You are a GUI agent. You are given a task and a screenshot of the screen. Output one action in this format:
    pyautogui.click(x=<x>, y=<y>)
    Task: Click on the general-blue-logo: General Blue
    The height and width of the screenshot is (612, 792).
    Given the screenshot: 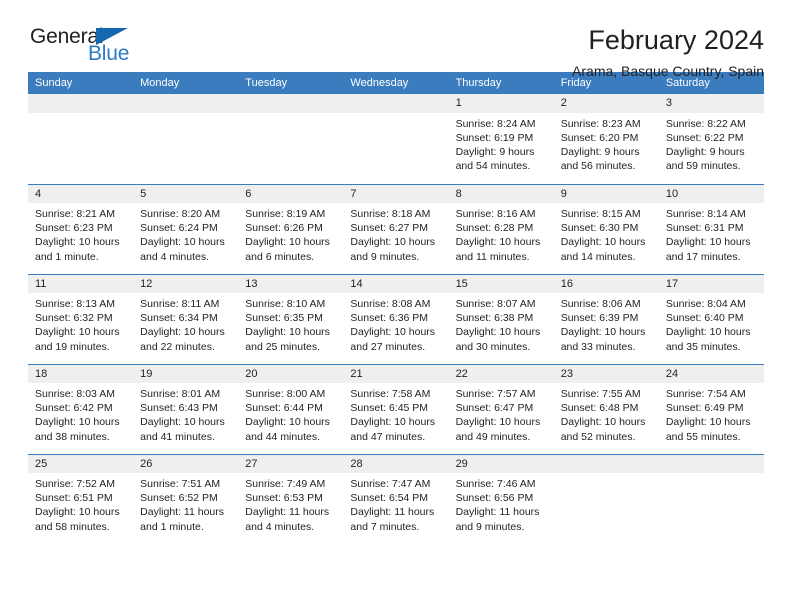 What is the action you would take?
    pyautogui.click(x=88, y=49)
    